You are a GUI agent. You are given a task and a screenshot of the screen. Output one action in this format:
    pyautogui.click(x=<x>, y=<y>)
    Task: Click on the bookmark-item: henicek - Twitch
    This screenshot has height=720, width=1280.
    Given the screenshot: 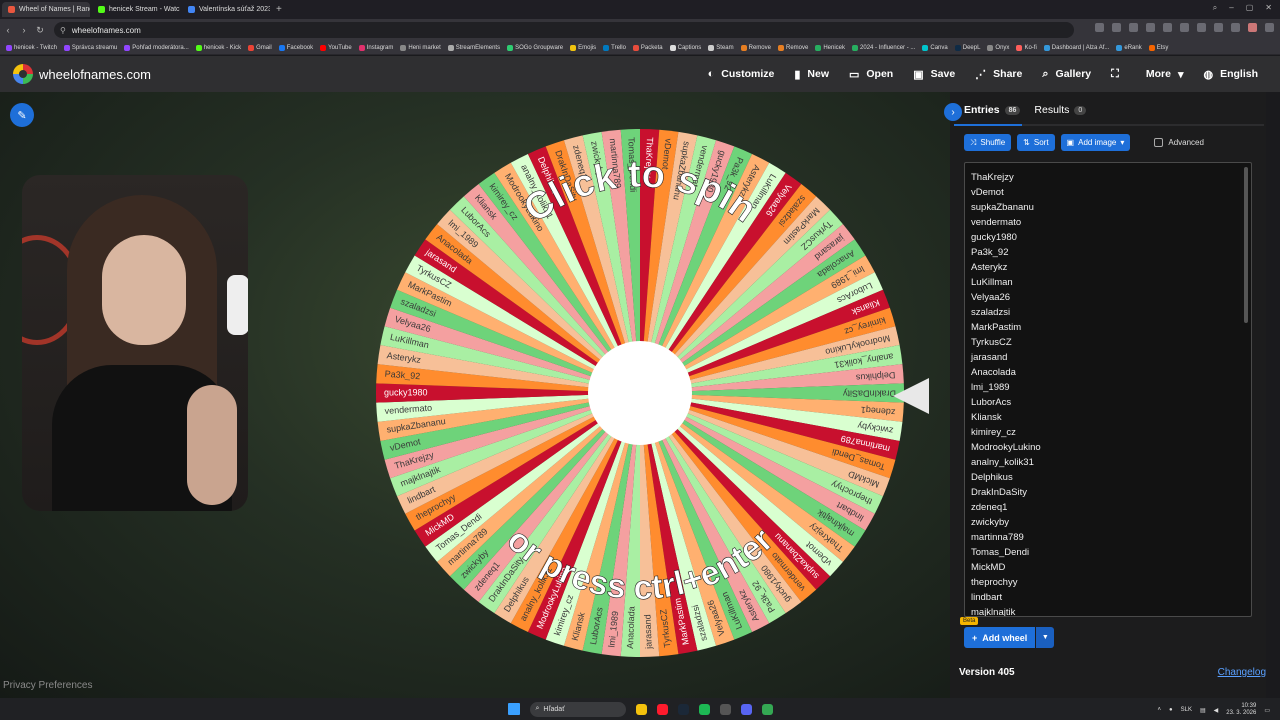 What is the action you would take?
    pyautogui.click(x=31, y=47)
    